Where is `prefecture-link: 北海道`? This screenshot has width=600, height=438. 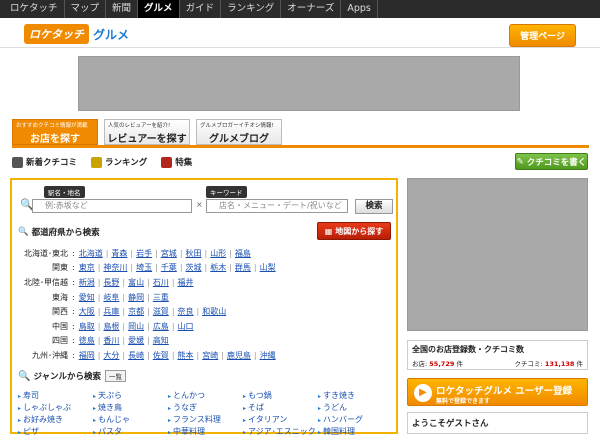
prefecture-link: 北海道 is located at coordinates (91, 253).